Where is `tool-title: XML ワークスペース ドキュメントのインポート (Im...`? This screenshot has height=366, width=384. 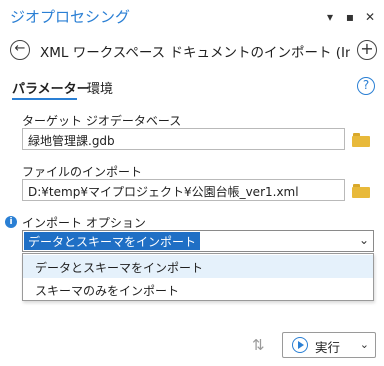 tool-title: XML ワークスペース ドキュメントのインポート (Im... is located at coordinates (195, 53).